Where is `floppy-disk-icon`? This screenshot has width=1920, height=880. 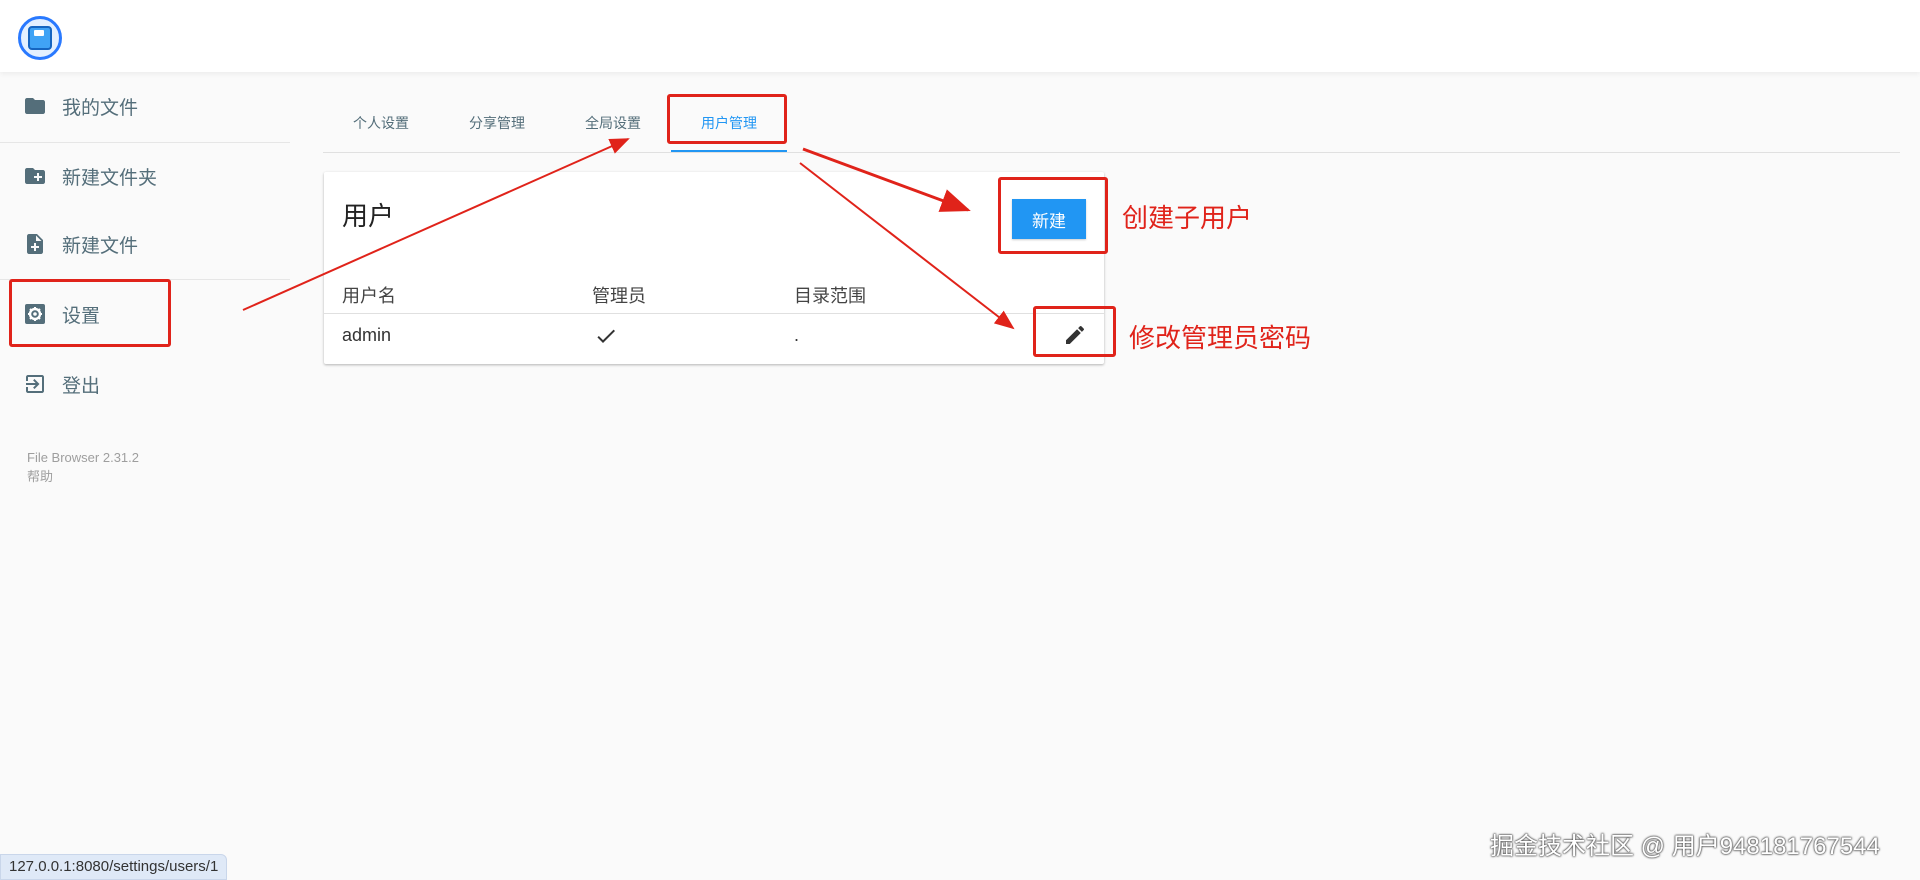
floppy-disk-icon is located at coordinates (40, 38).